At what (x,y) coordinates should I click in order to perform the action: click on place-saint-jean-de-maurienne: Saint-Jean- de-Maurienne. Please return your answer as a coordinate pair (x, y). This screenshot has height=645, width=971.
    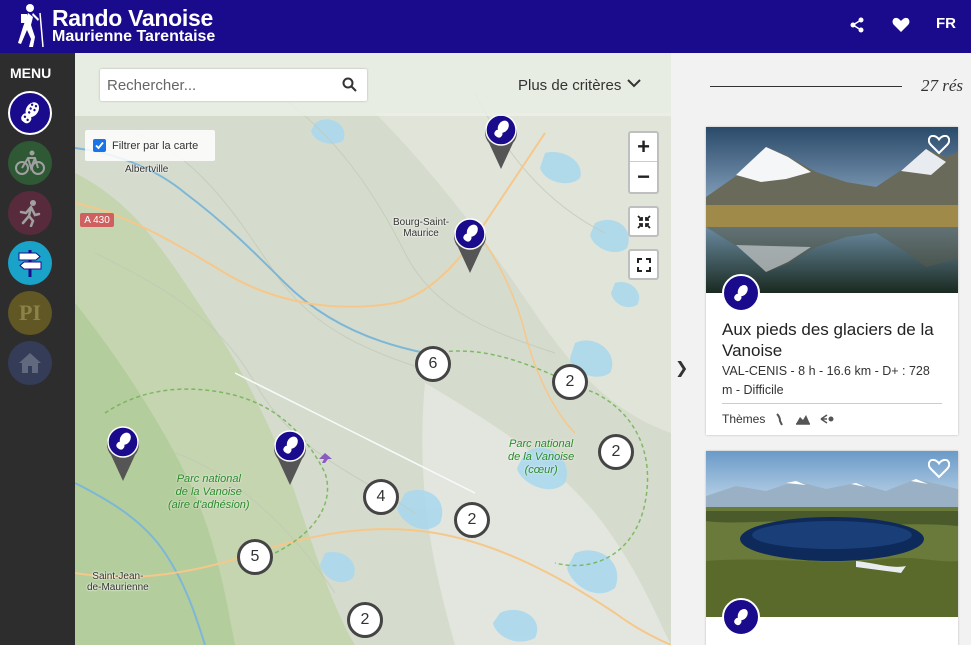
    Looking at the image, I should click on (118, 582).